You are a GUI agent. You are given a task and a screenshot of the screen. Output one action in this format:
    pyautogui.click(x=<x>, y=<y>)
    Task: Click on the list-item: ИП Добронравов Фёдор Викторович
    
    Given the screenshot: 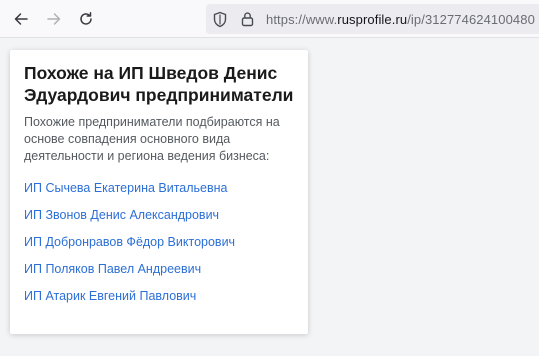 What is the action you would take?
    pyautogui.click(x=159, y=246)
    